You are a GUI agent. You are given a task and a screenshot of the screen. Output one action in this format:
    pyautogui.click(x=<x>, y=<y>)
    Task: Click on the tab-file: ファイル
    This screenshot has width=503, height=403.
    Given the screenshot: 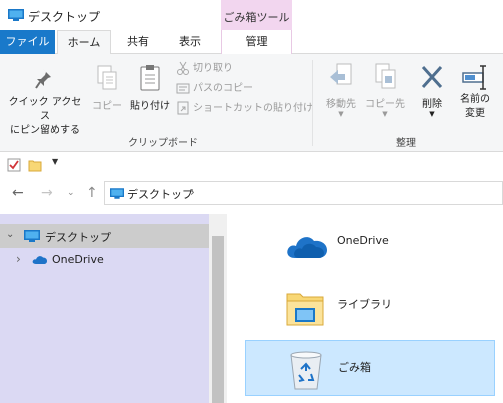 What is the action you would take?
    pyautogui.click(x=27, y=42)
    